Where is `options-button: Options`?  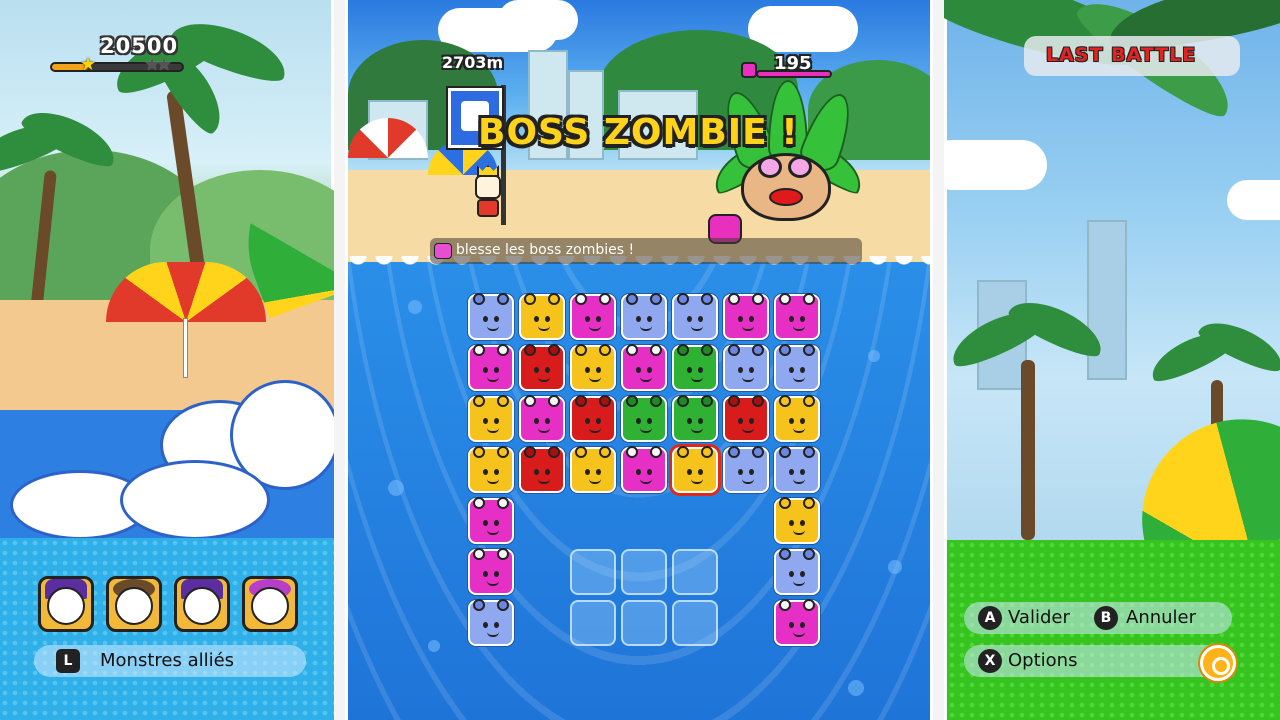
options-button: Options is located at coordinates (1042, 660).